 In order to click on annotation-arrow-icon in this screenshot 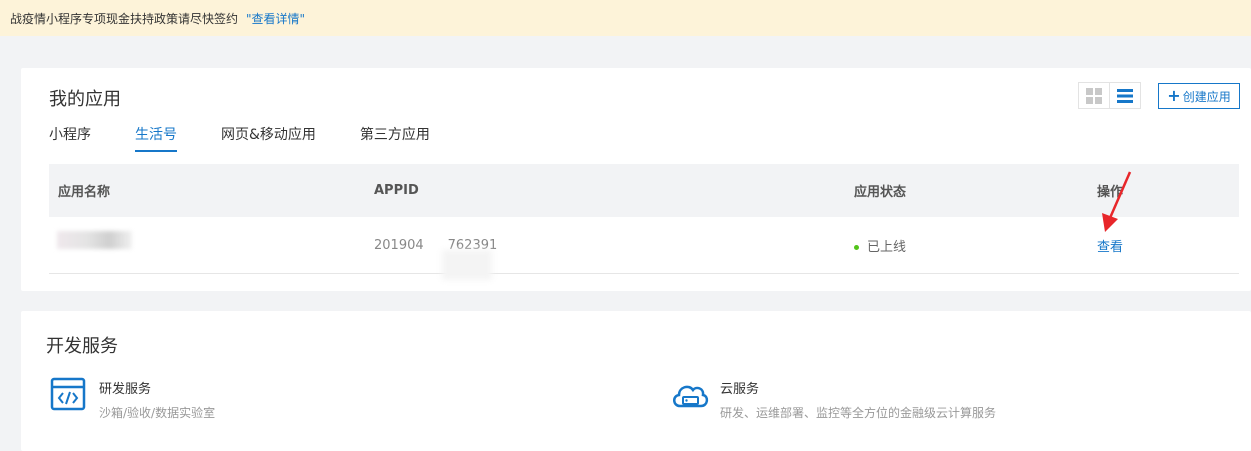, I will do `click(1117, 201)`.